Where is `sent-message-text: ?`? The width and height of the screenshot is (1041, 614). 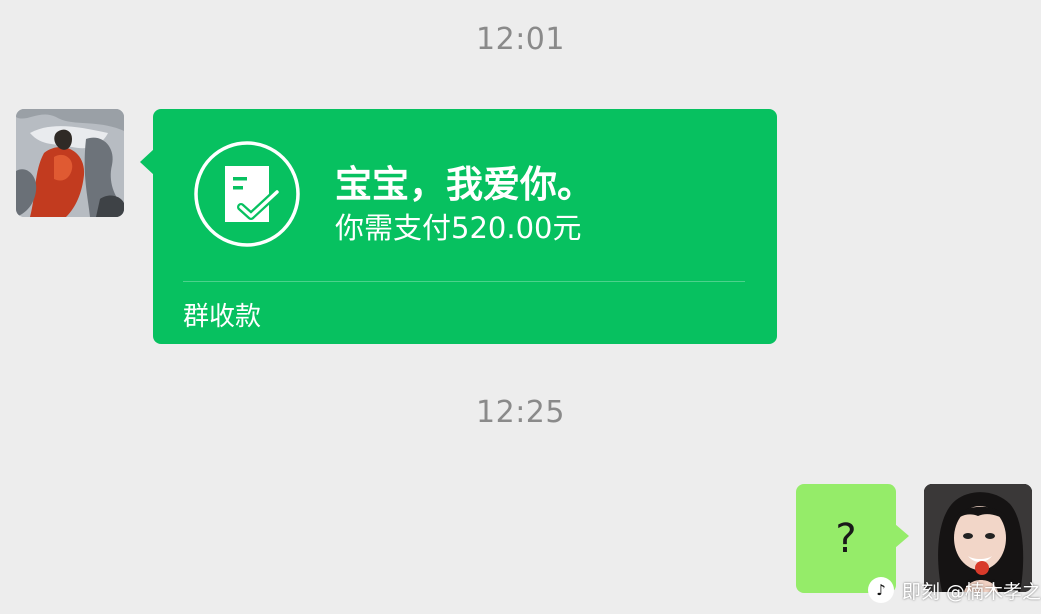 sent-message-text: ? is located at coordinates (846, 539).